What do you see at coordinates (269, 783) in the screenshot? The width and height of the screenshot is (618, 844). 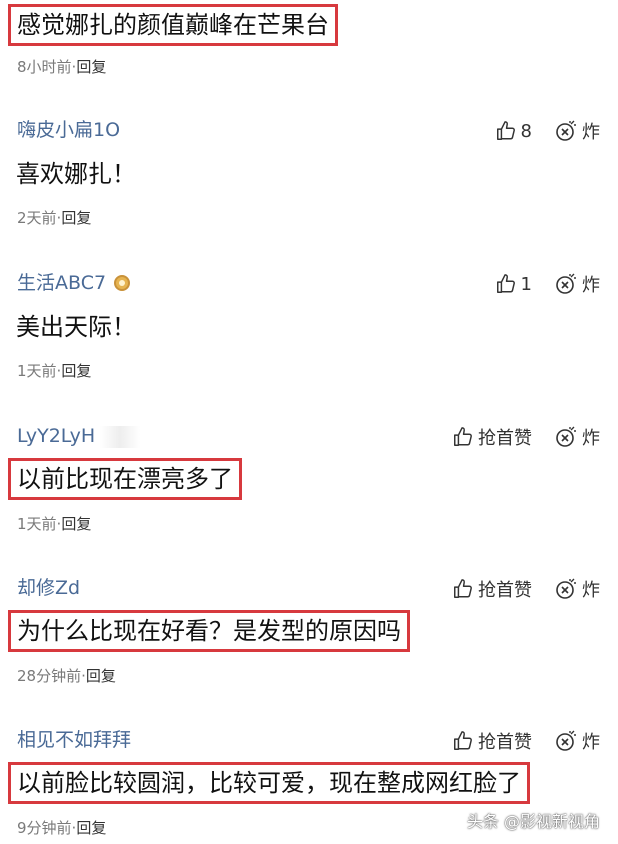 I see `comment-text: 以前脸比较圆润，比较可爱，现在整成网红脸了` at bounding box center [269, 783].